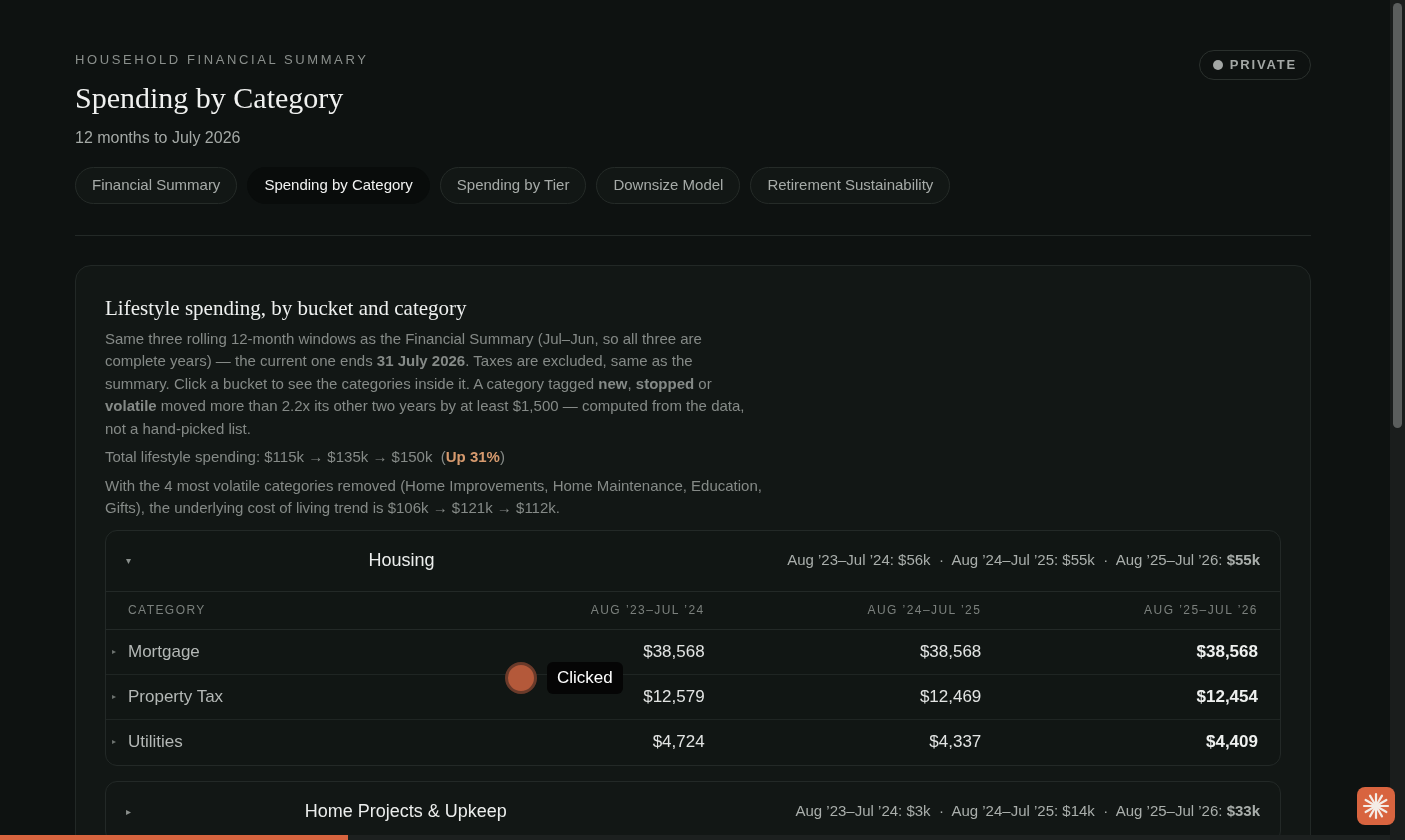 The width and height of the screenshot is (1405, 840). I want to click on tab: Retirement Sustainability, so click(850, 185).